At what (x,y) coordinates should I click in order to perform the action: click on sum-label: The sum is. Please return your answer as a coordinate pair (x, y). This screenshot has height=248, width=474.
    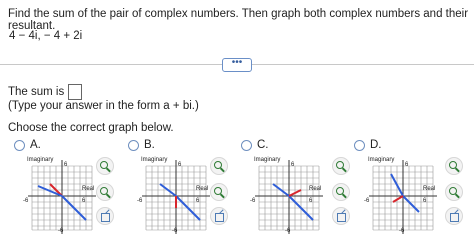
    Looking at the image, I should click on (36, 92).